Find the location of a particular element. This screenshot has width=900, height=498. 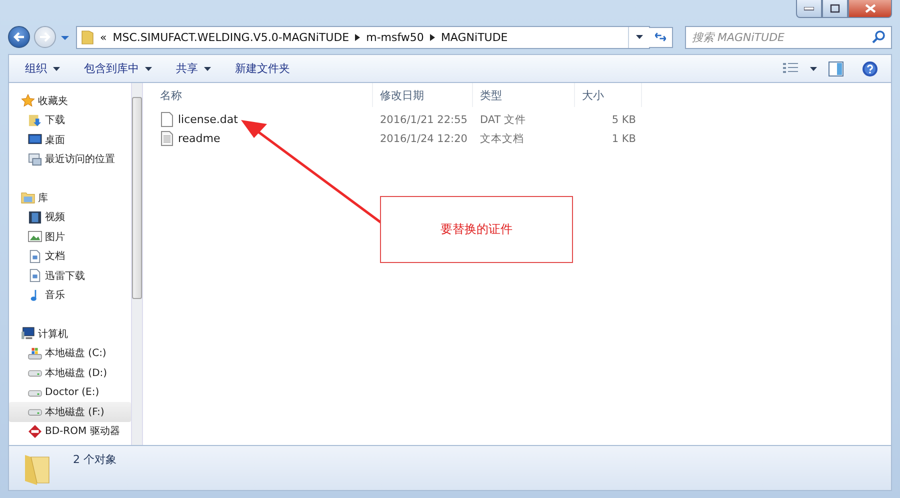

system-drive-icon is located at coordinates (35, 353).